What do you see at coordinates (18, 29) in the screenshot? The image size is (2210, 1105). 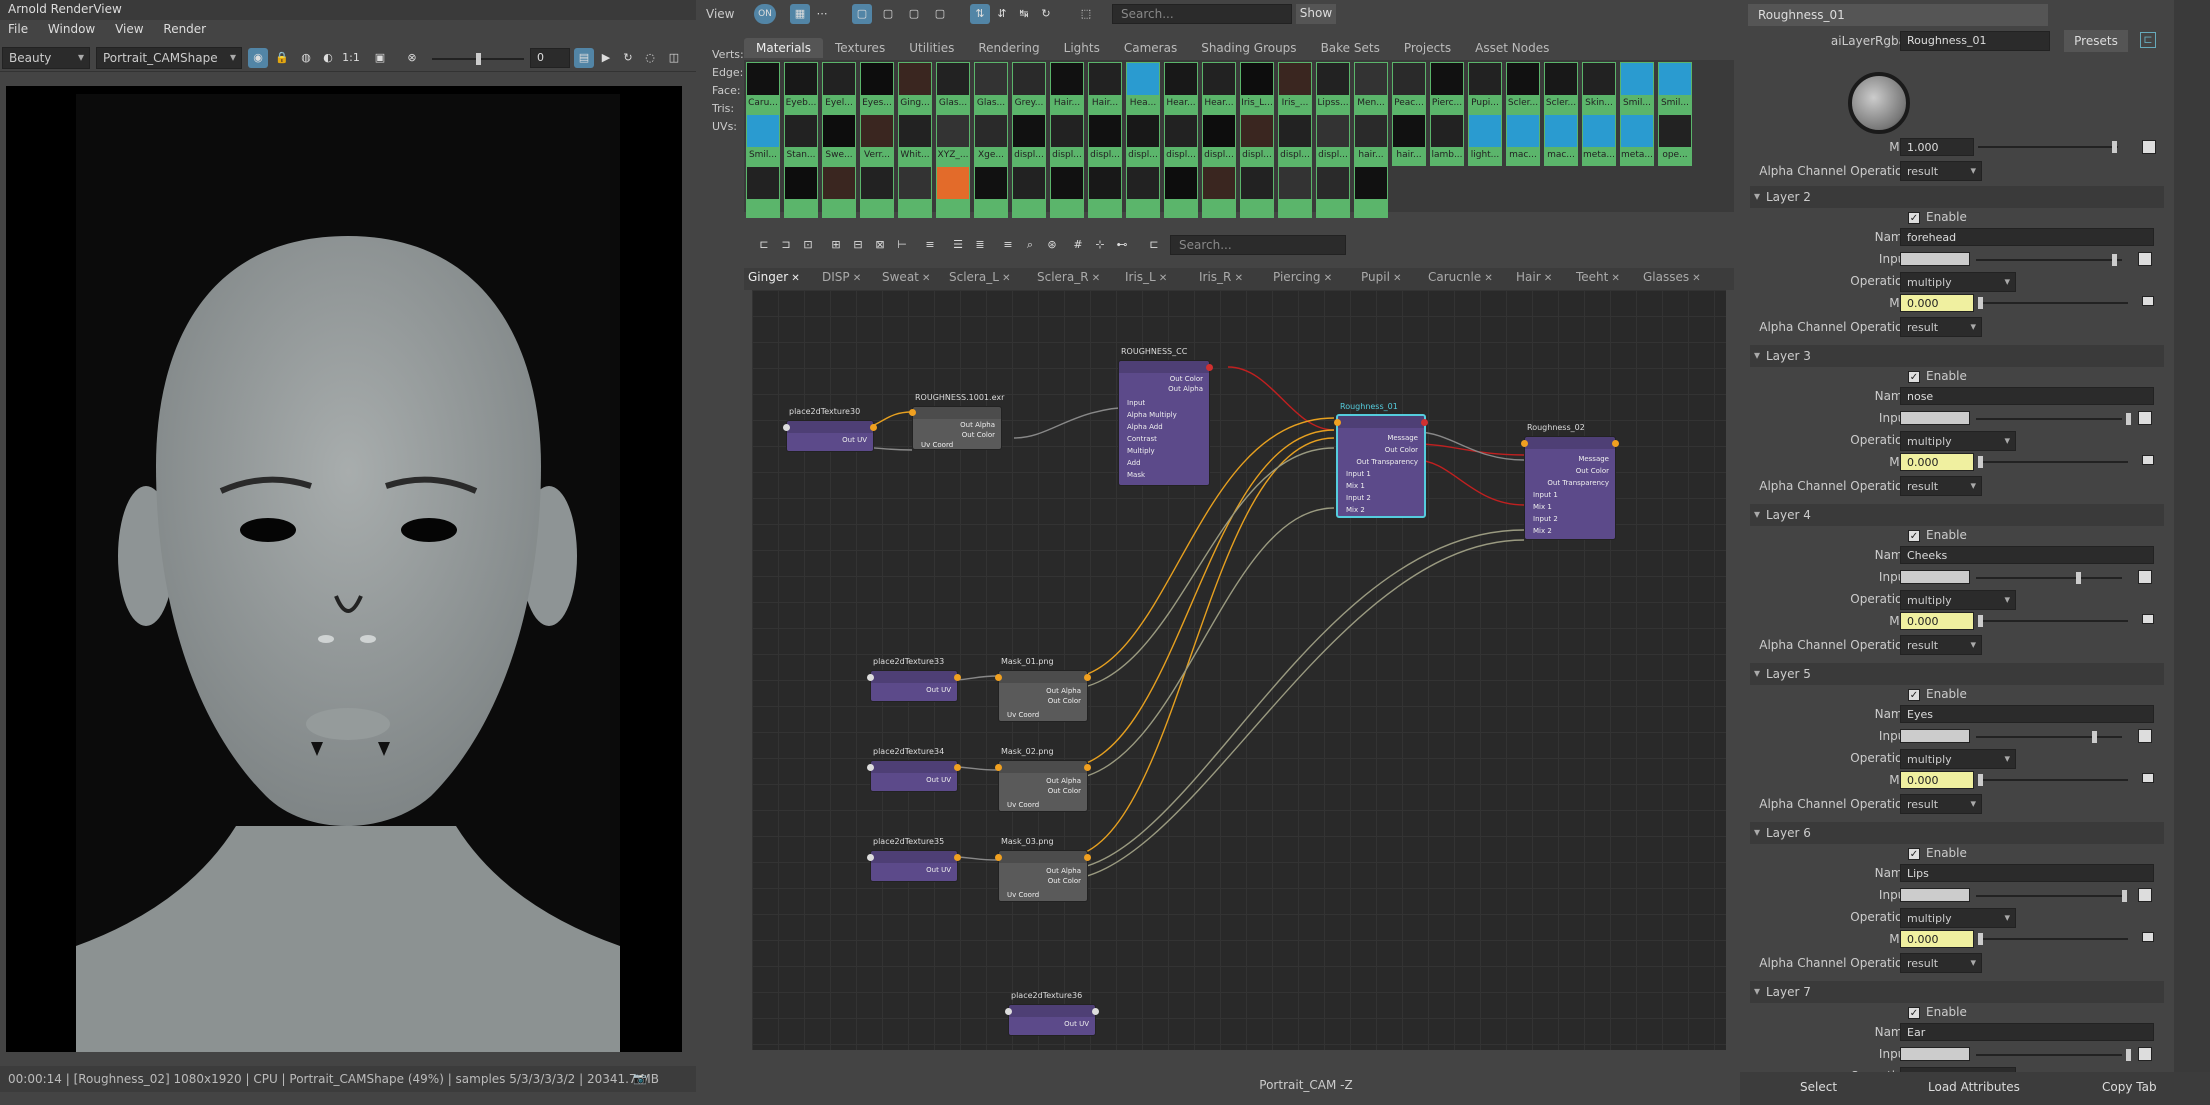 I see `menu-file: File` at bounding box center [18, 29].